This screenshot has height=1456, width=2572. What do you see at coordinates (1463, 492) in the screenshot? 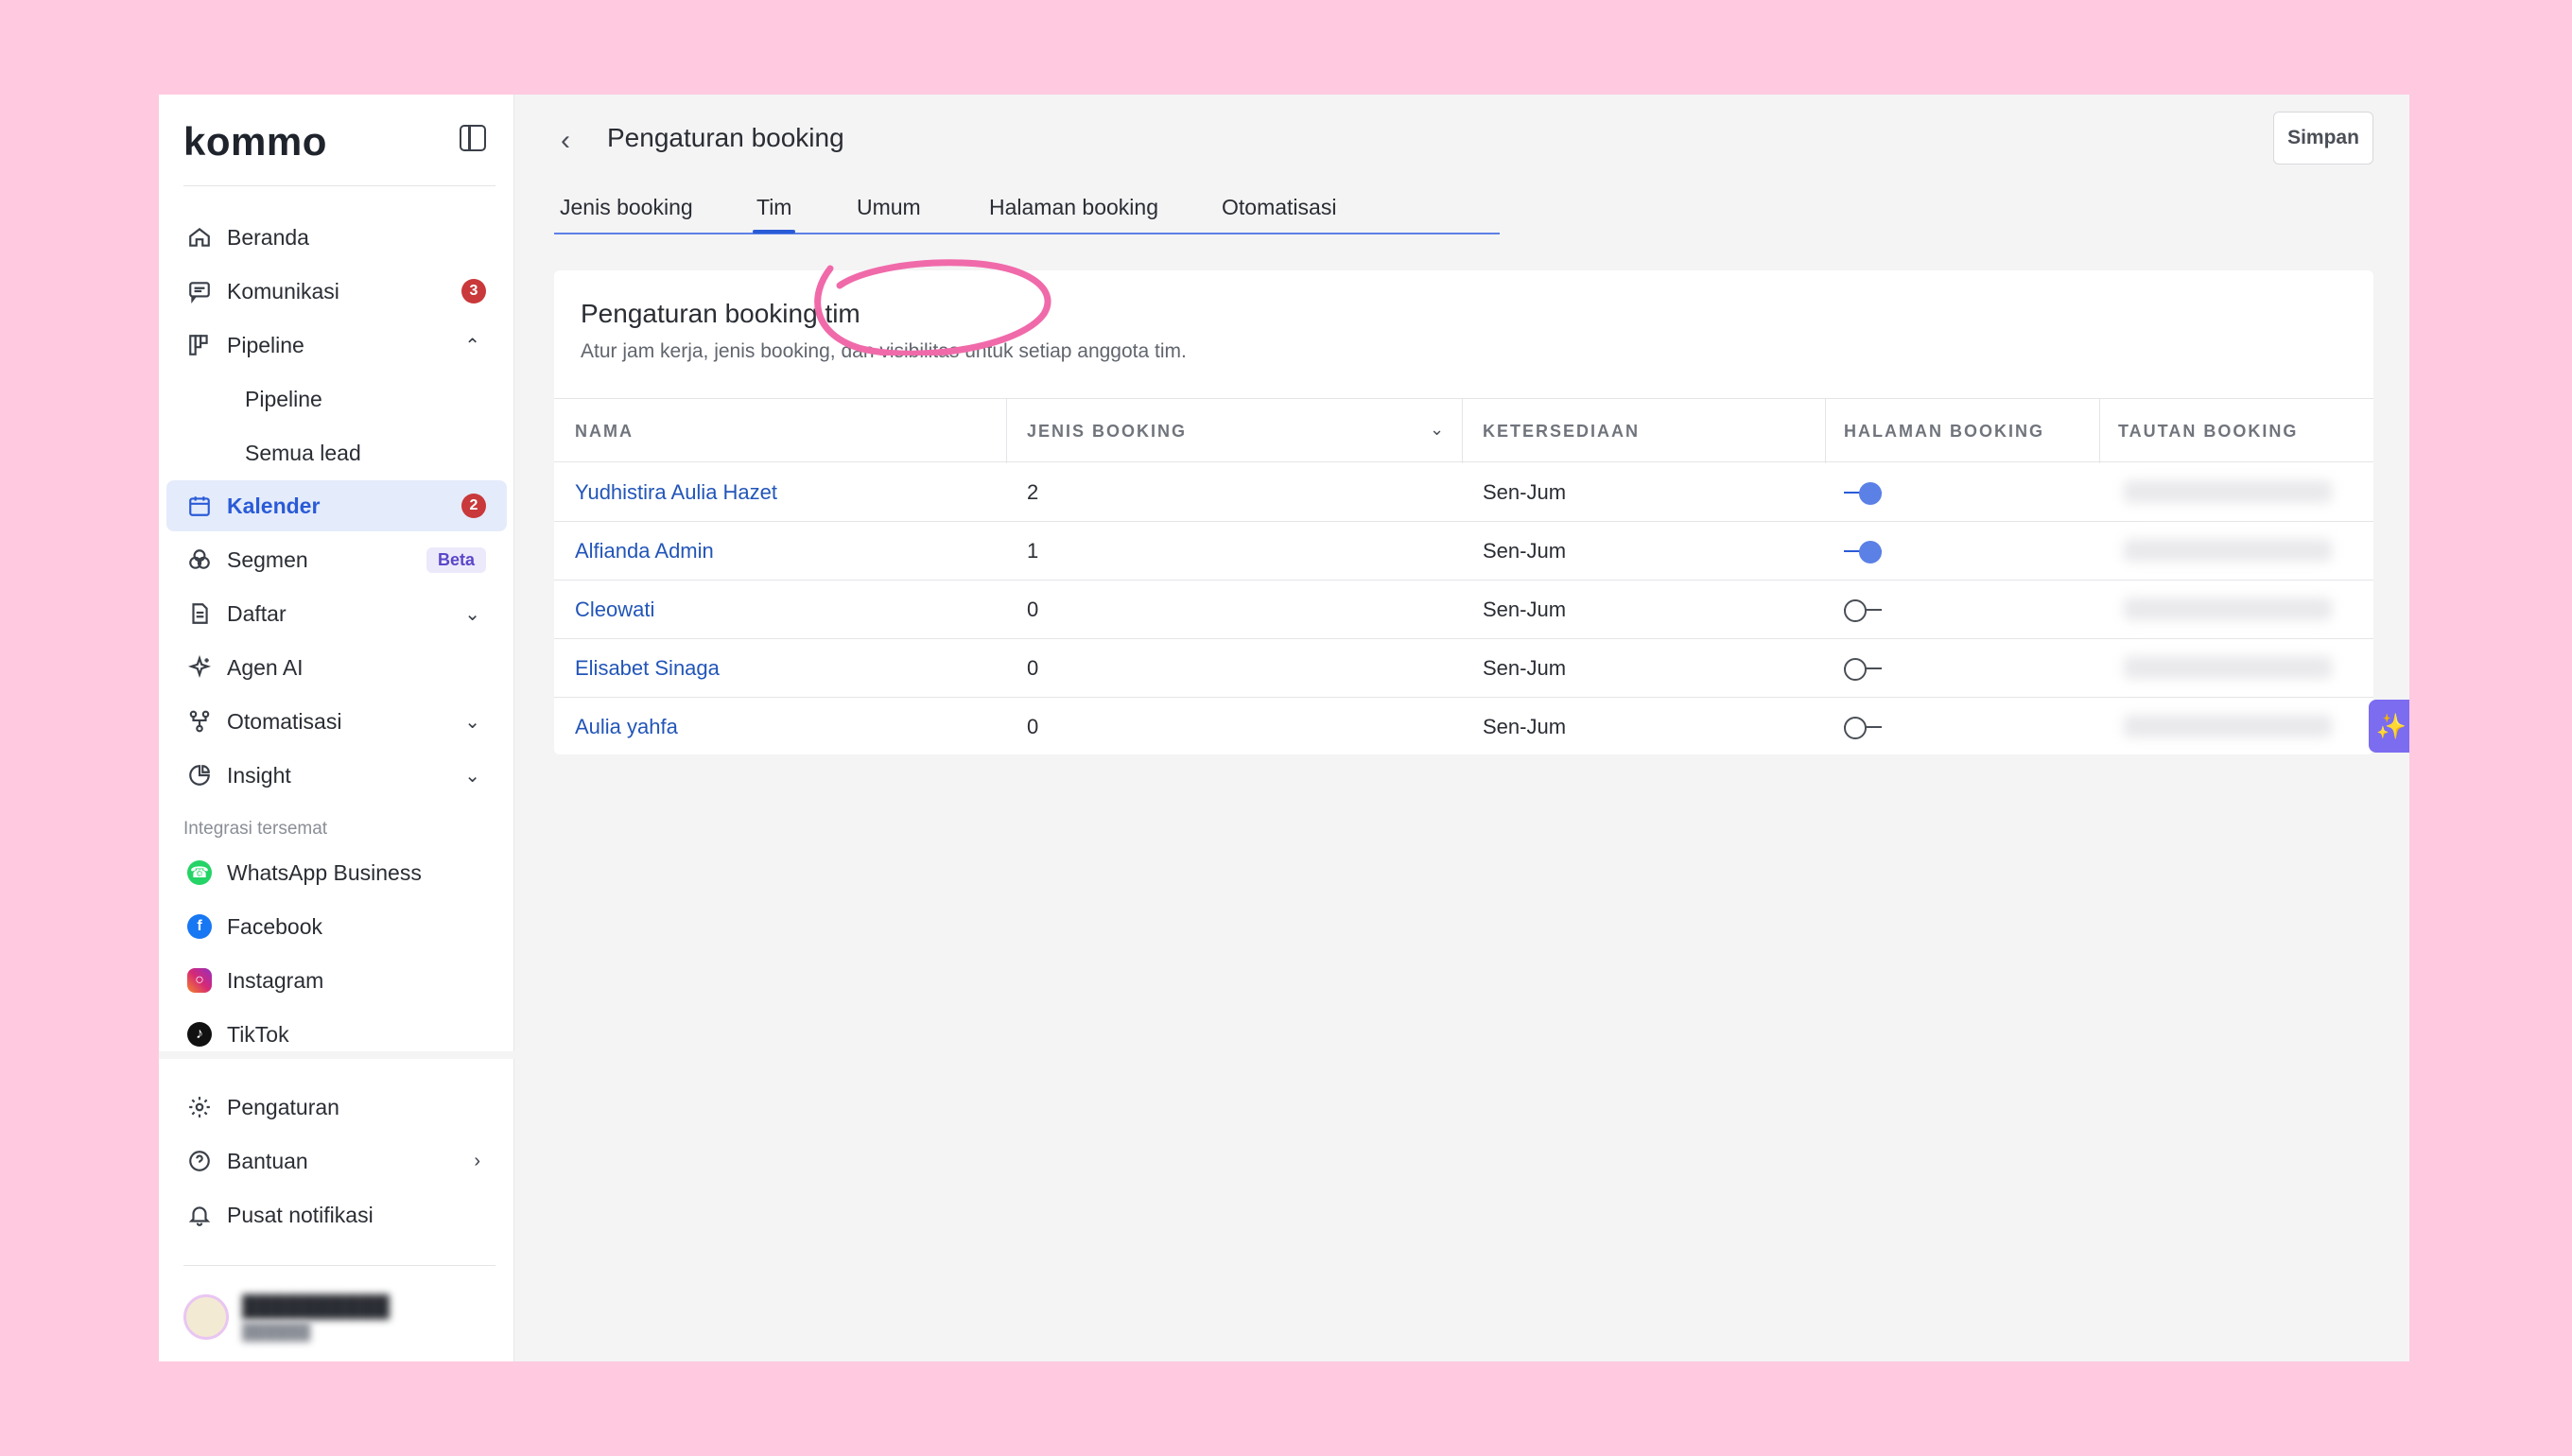
I see `table-row: Yudhistira Aulia Hazet 2 Sen-Jum` at bounding box center [1463, 492].